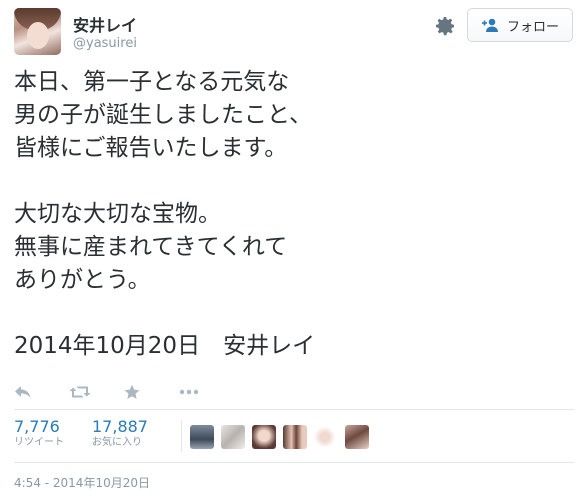 Image resolution: width=585 pixels, height=501 pixels. I want to click on avatar-face, so click(38, 35).